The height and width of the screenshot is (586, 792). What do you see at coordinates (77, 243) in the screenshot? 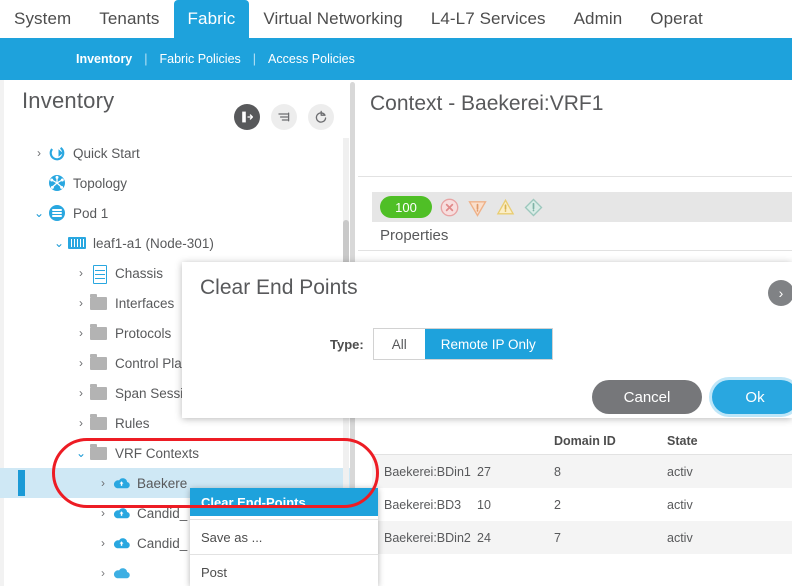
I see `node-icon` at bounding box center [77, 243].